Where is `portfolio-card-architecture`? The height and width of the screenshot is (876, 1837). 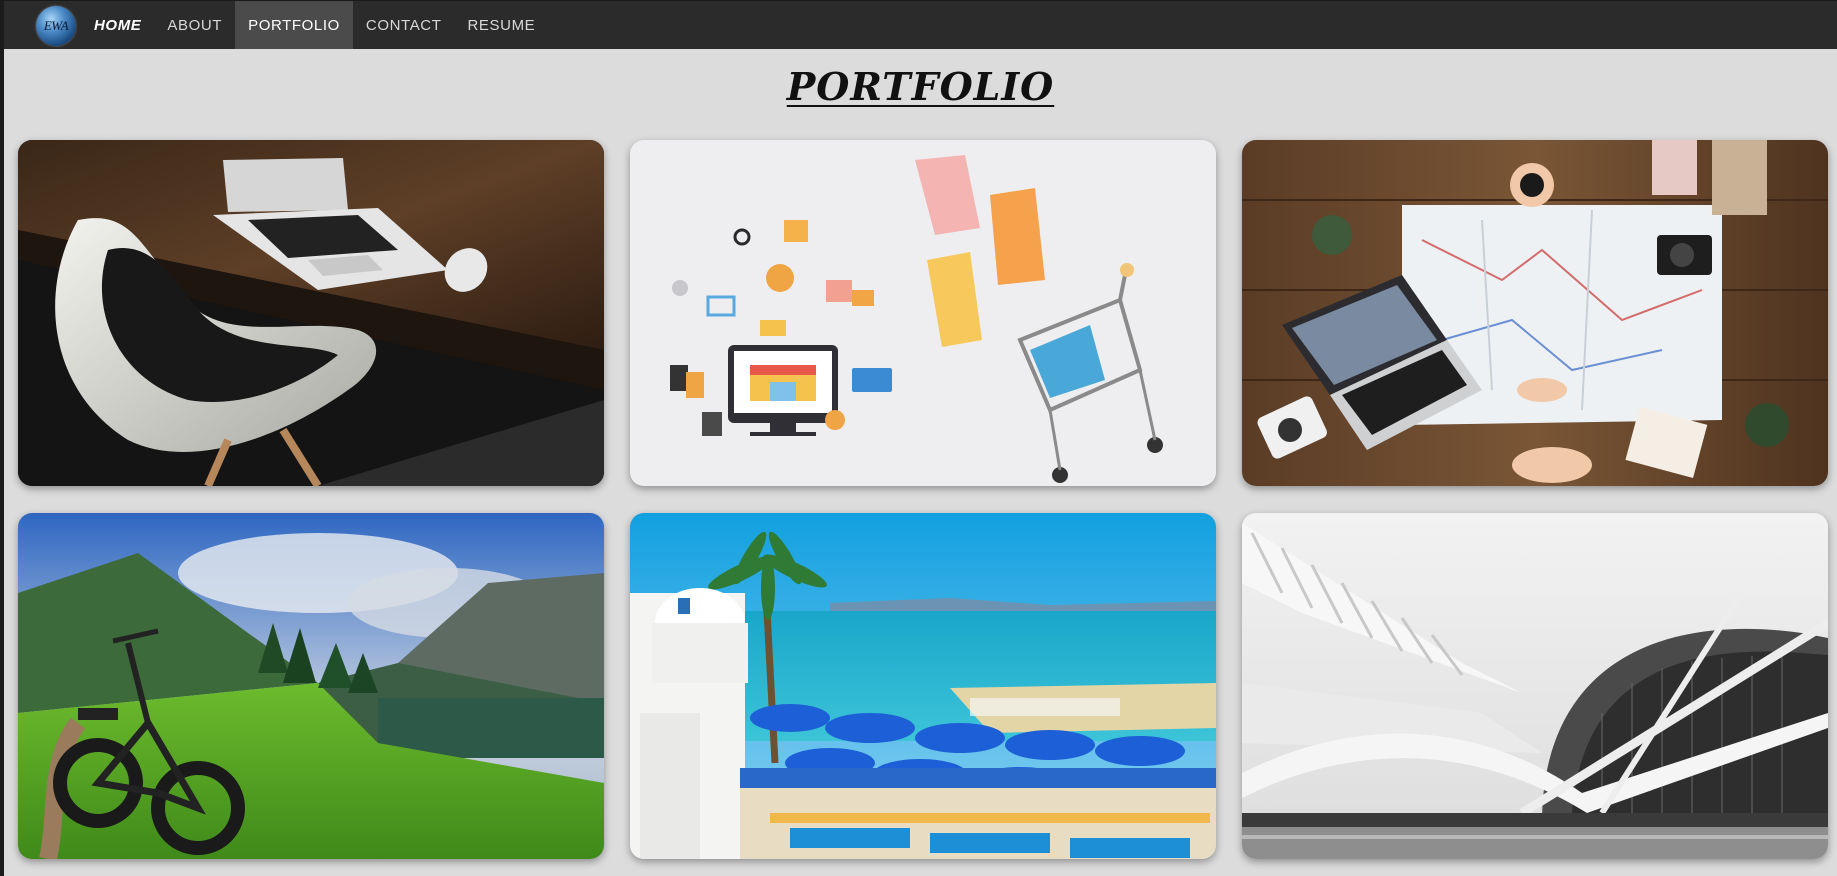 portfolio-card-architecture is located at coordinates (1535, 686).